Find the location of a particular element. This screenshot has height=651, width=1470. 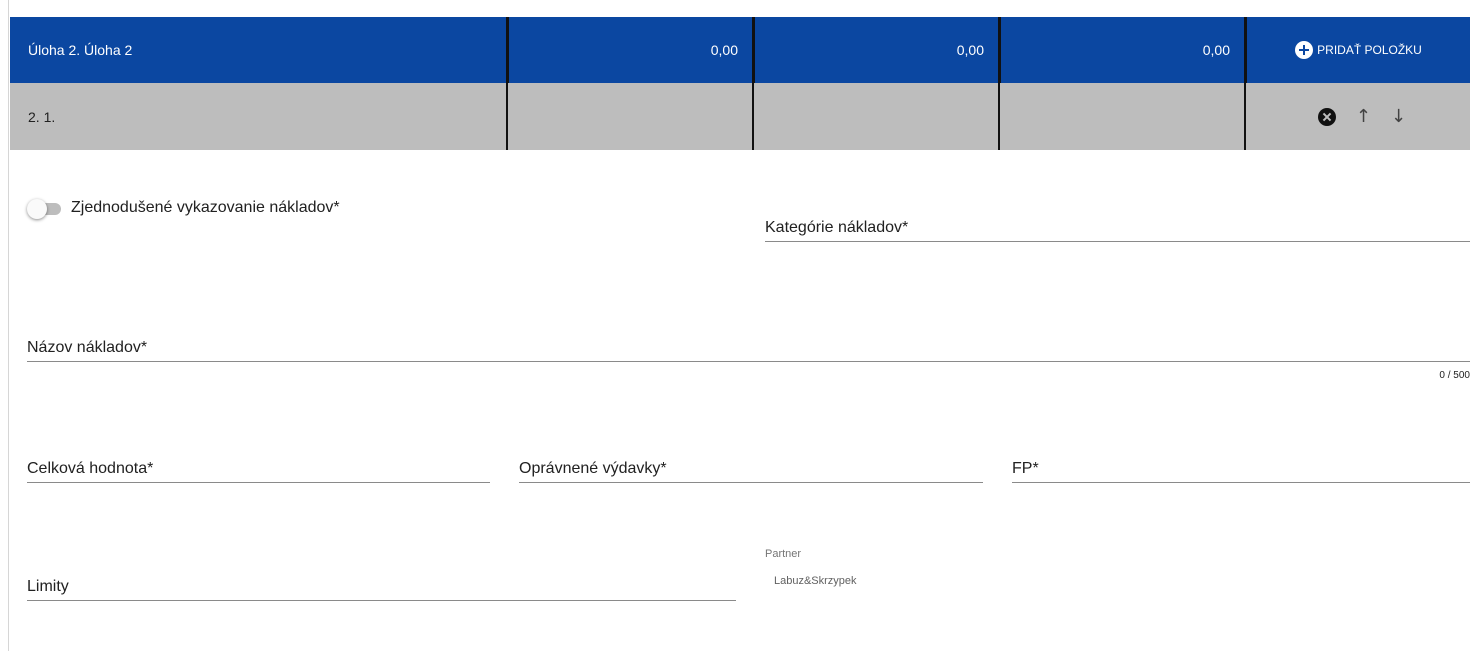

total-value-input: Celková hodnota* is located at coordinates (258, 461).